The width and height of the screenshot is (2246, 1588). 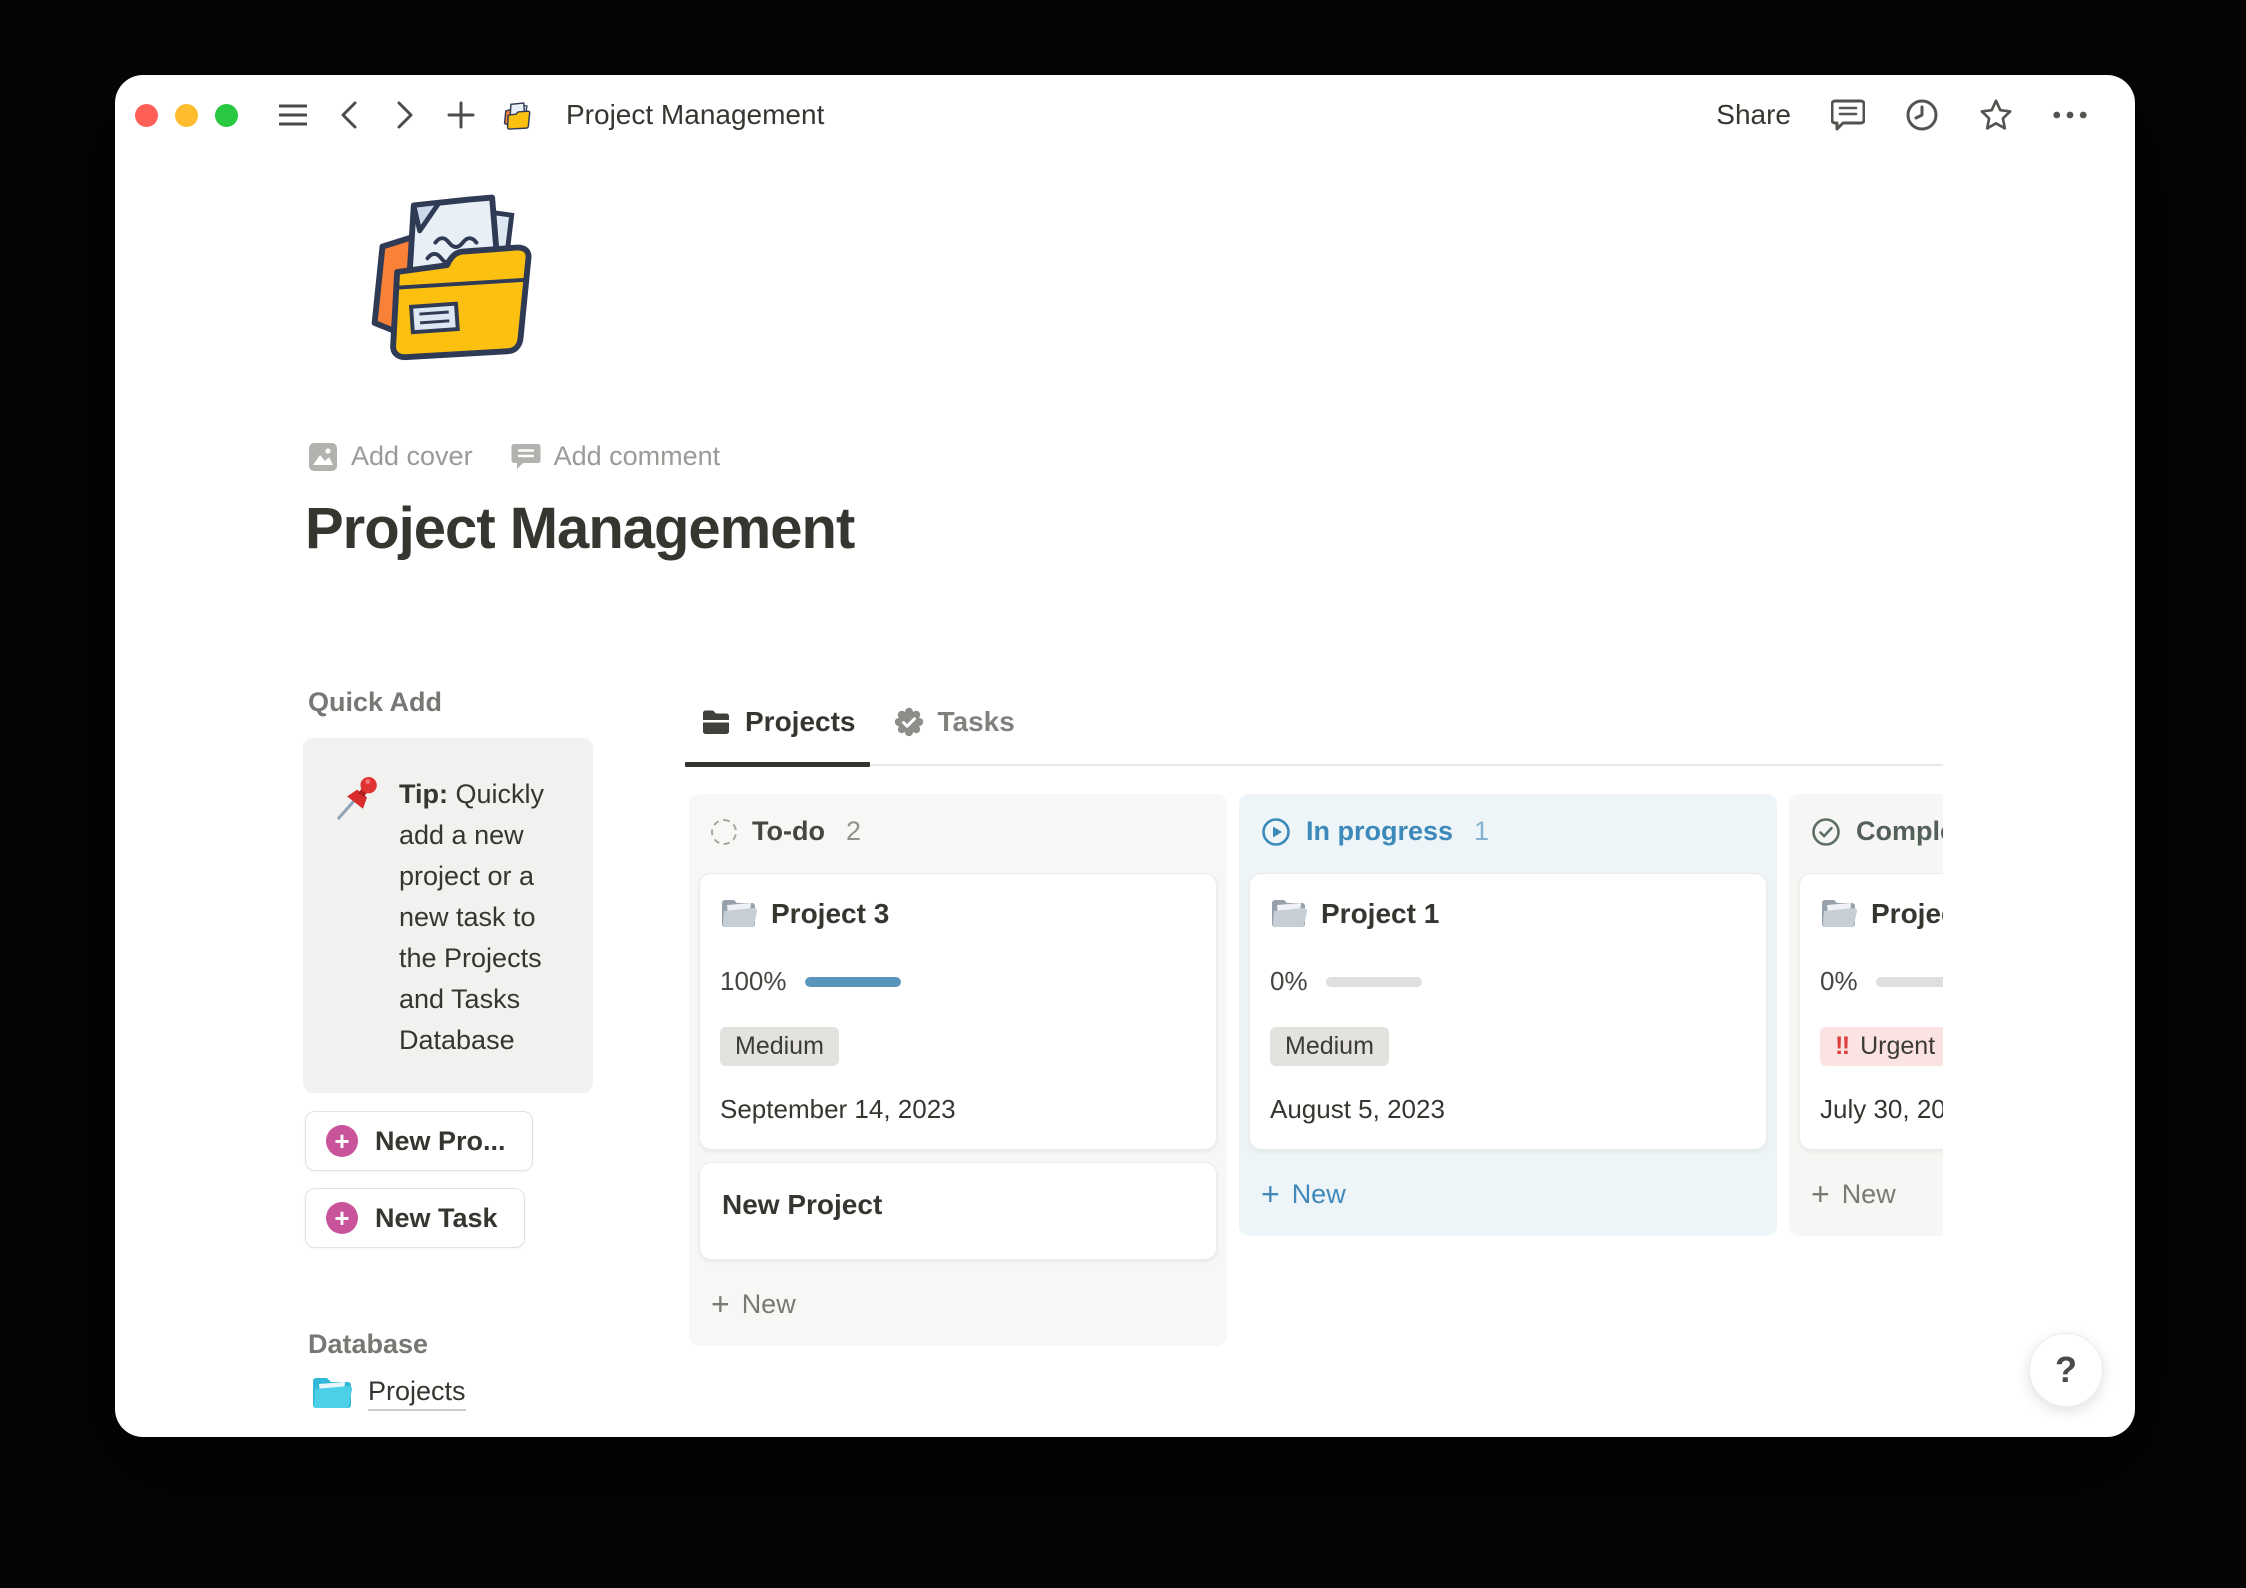 I want to click on quick-add-heading: Quick Add, so click(x=375, y=702).